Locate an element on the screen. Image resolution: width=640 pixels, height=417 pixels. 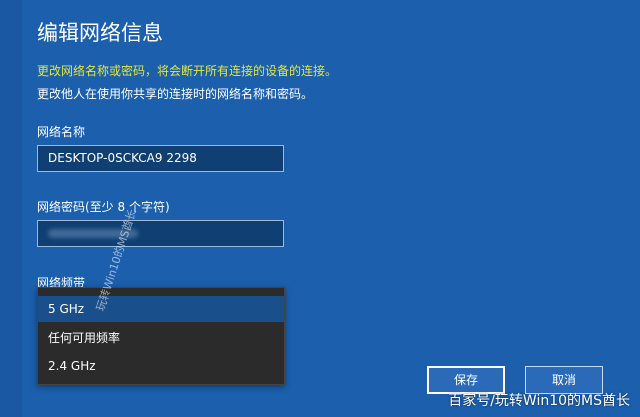
band-option-5ghz: 5 GHz is located at coordinates (161, 309).